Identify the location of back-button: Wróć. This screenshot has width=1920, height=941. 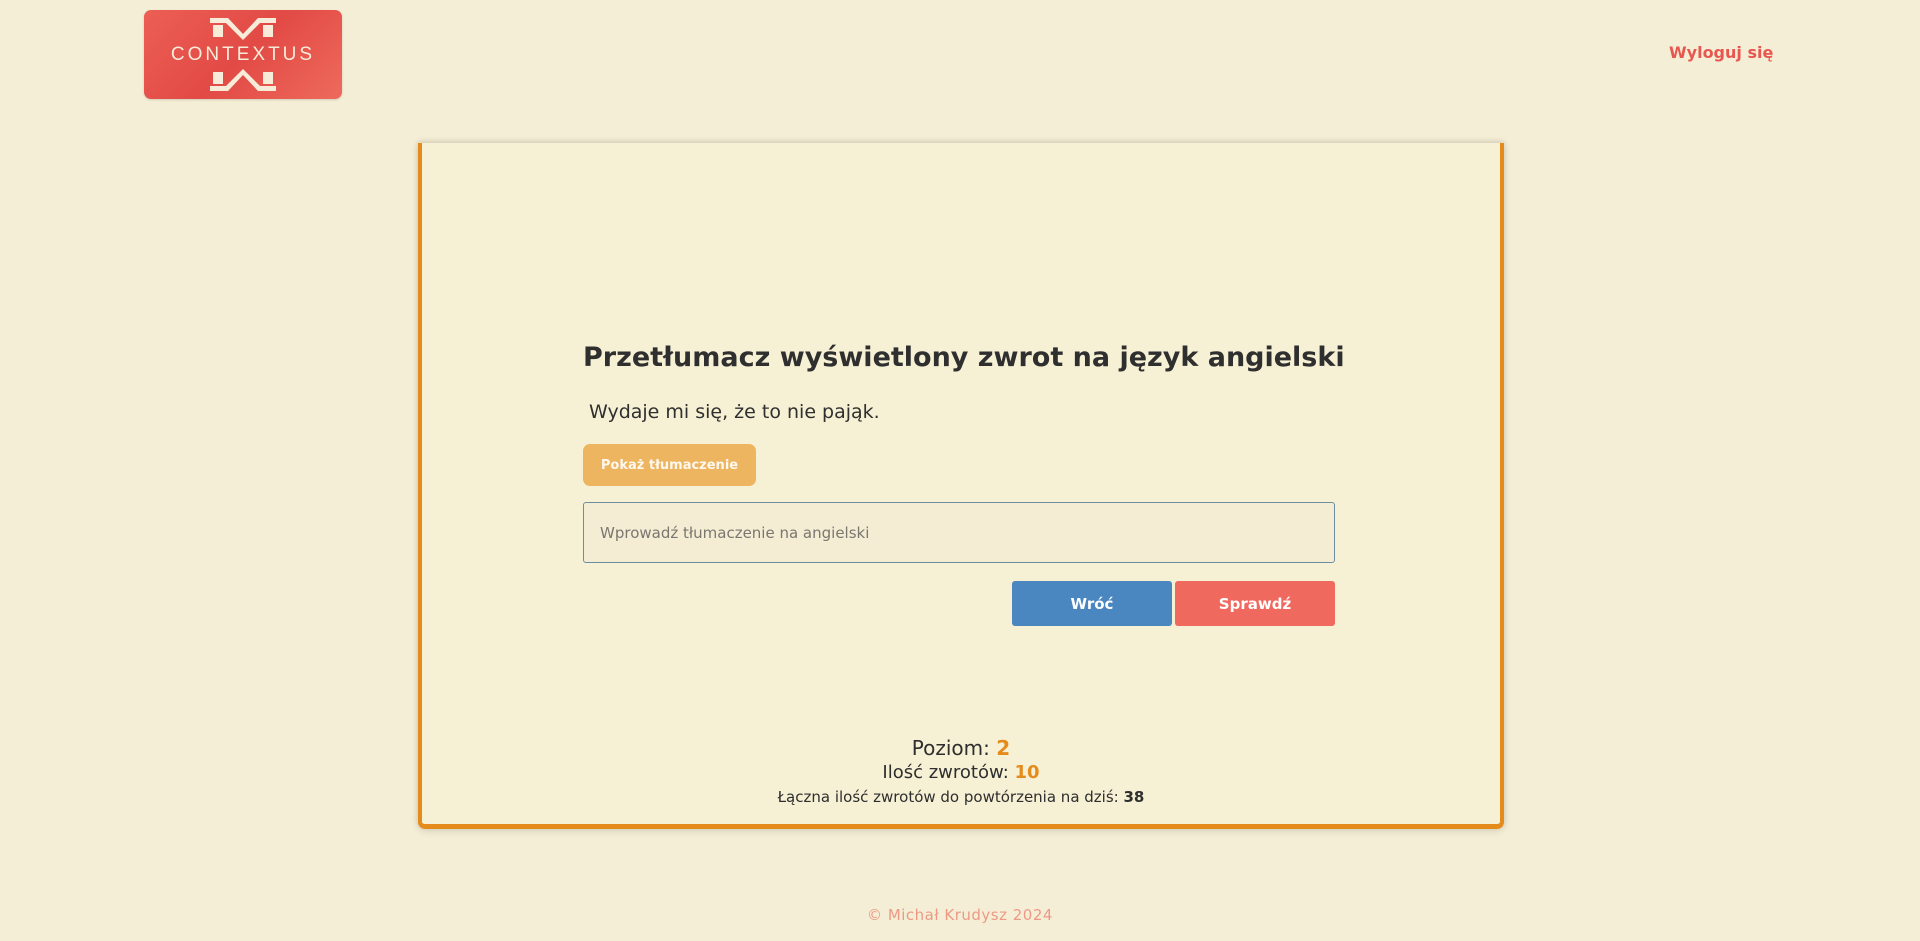
(1092, 603).